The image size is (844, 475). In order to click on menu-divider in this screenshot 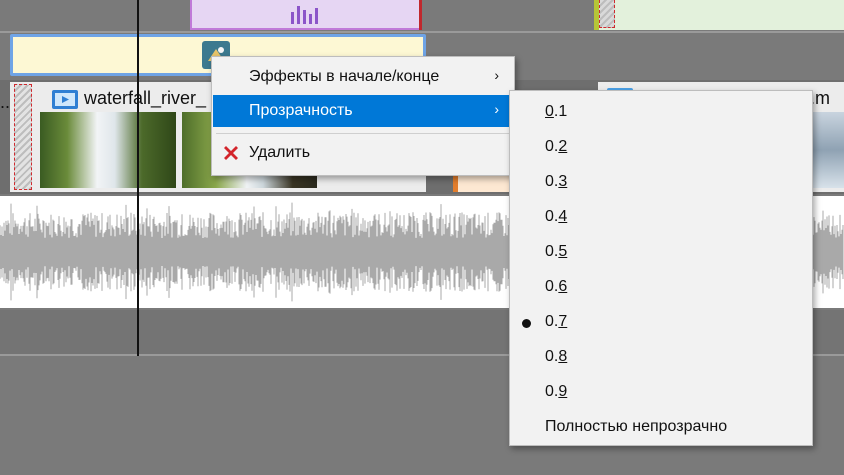, I will do `click(363, 133)`.